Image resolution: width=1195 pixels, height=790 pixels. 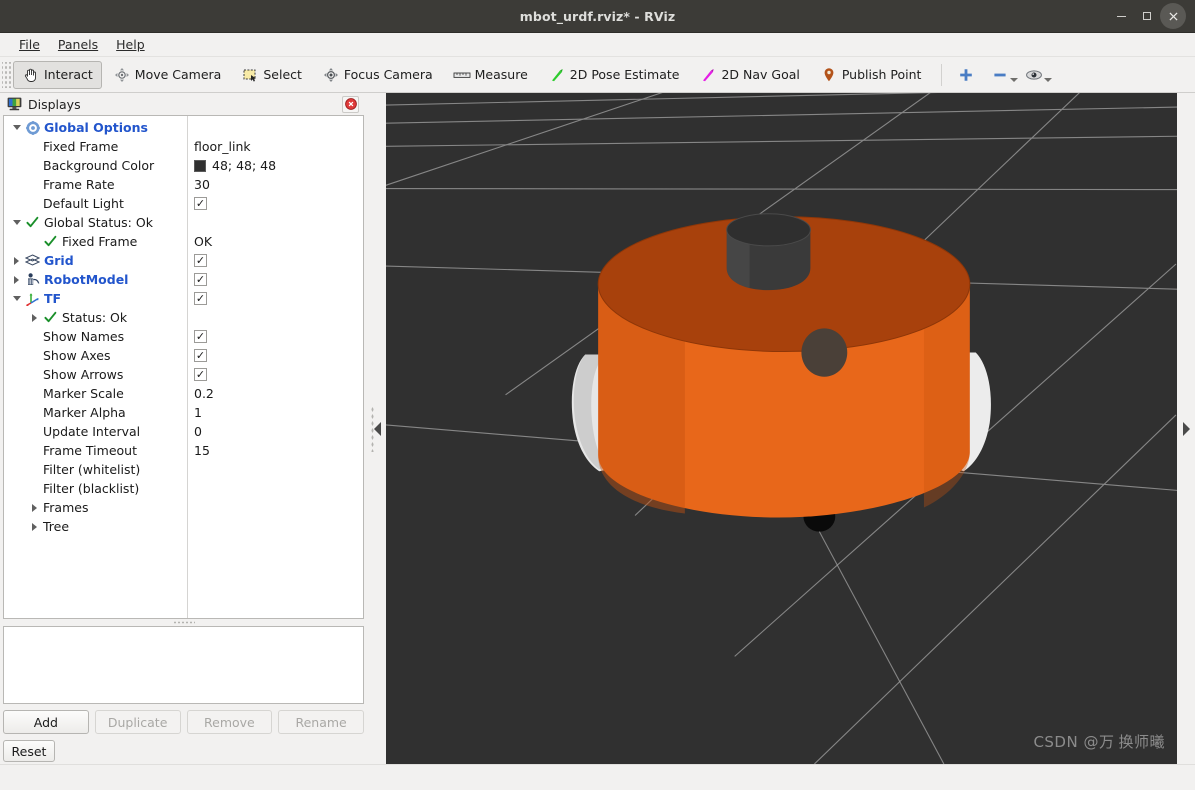 What do you see at coordinates (183, 488) in the screenshot?
I see `tree-row-filter-blacklist: Filter (blacklist)` at bounding box center [183, 488].